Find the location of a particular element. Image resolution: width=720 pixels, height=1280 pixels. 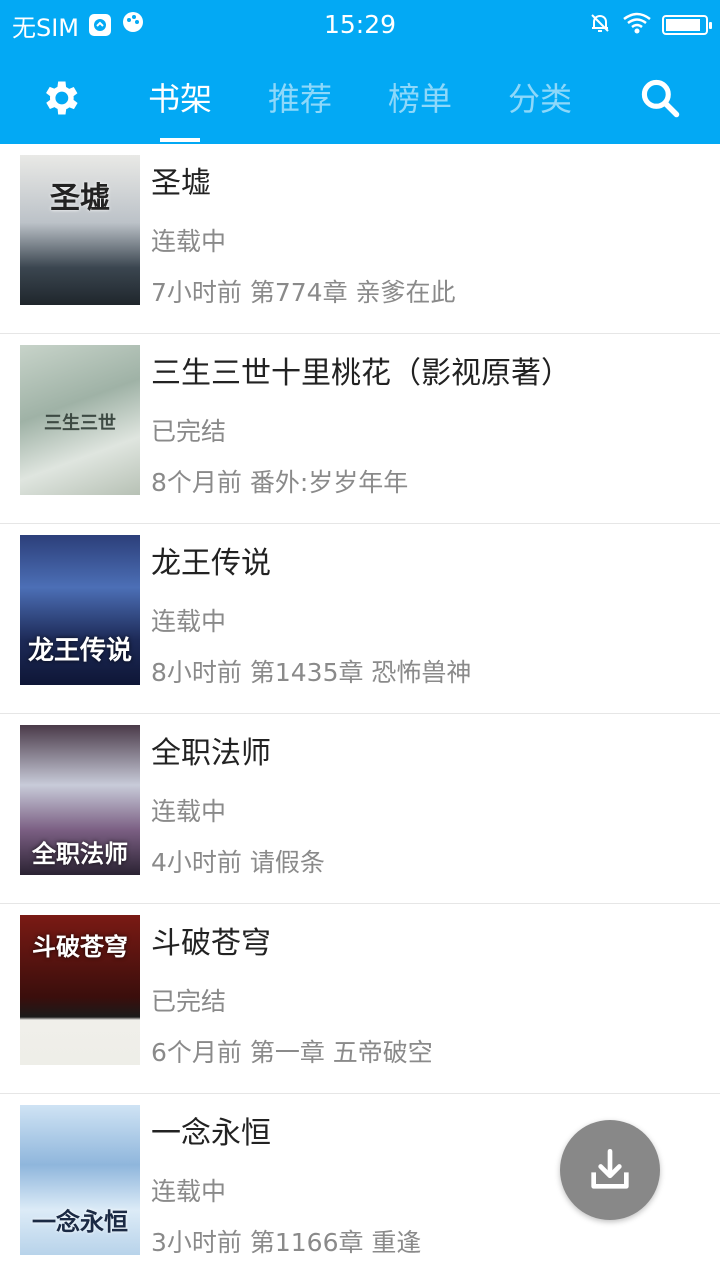

tab-ranking: 榜单 is located at coordinates (420, 97).